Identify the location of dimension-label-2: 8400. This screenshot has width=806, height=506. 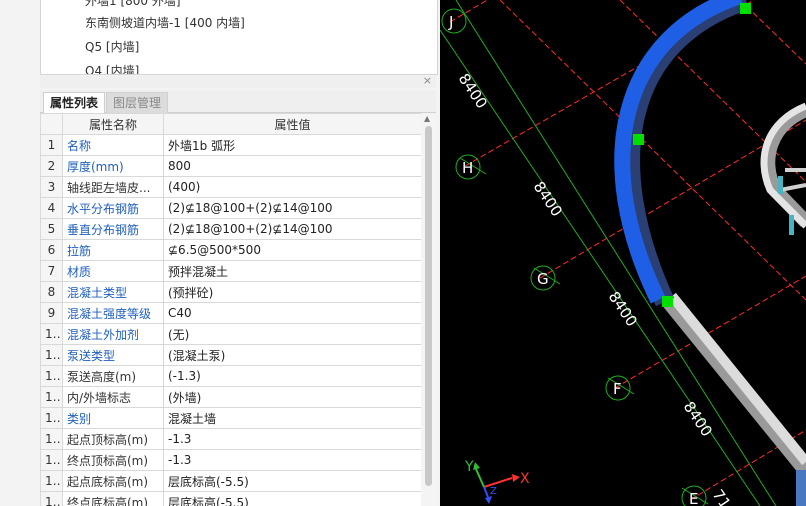
(548, 199).